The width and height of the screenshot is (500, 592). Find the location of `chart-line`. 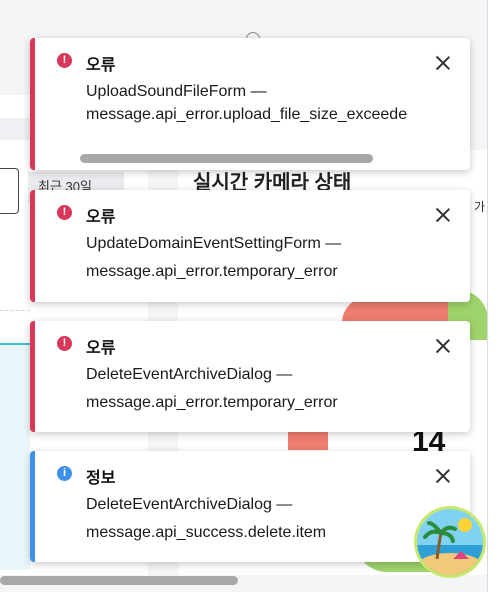

chart-line is located at coordinates (15, 344).